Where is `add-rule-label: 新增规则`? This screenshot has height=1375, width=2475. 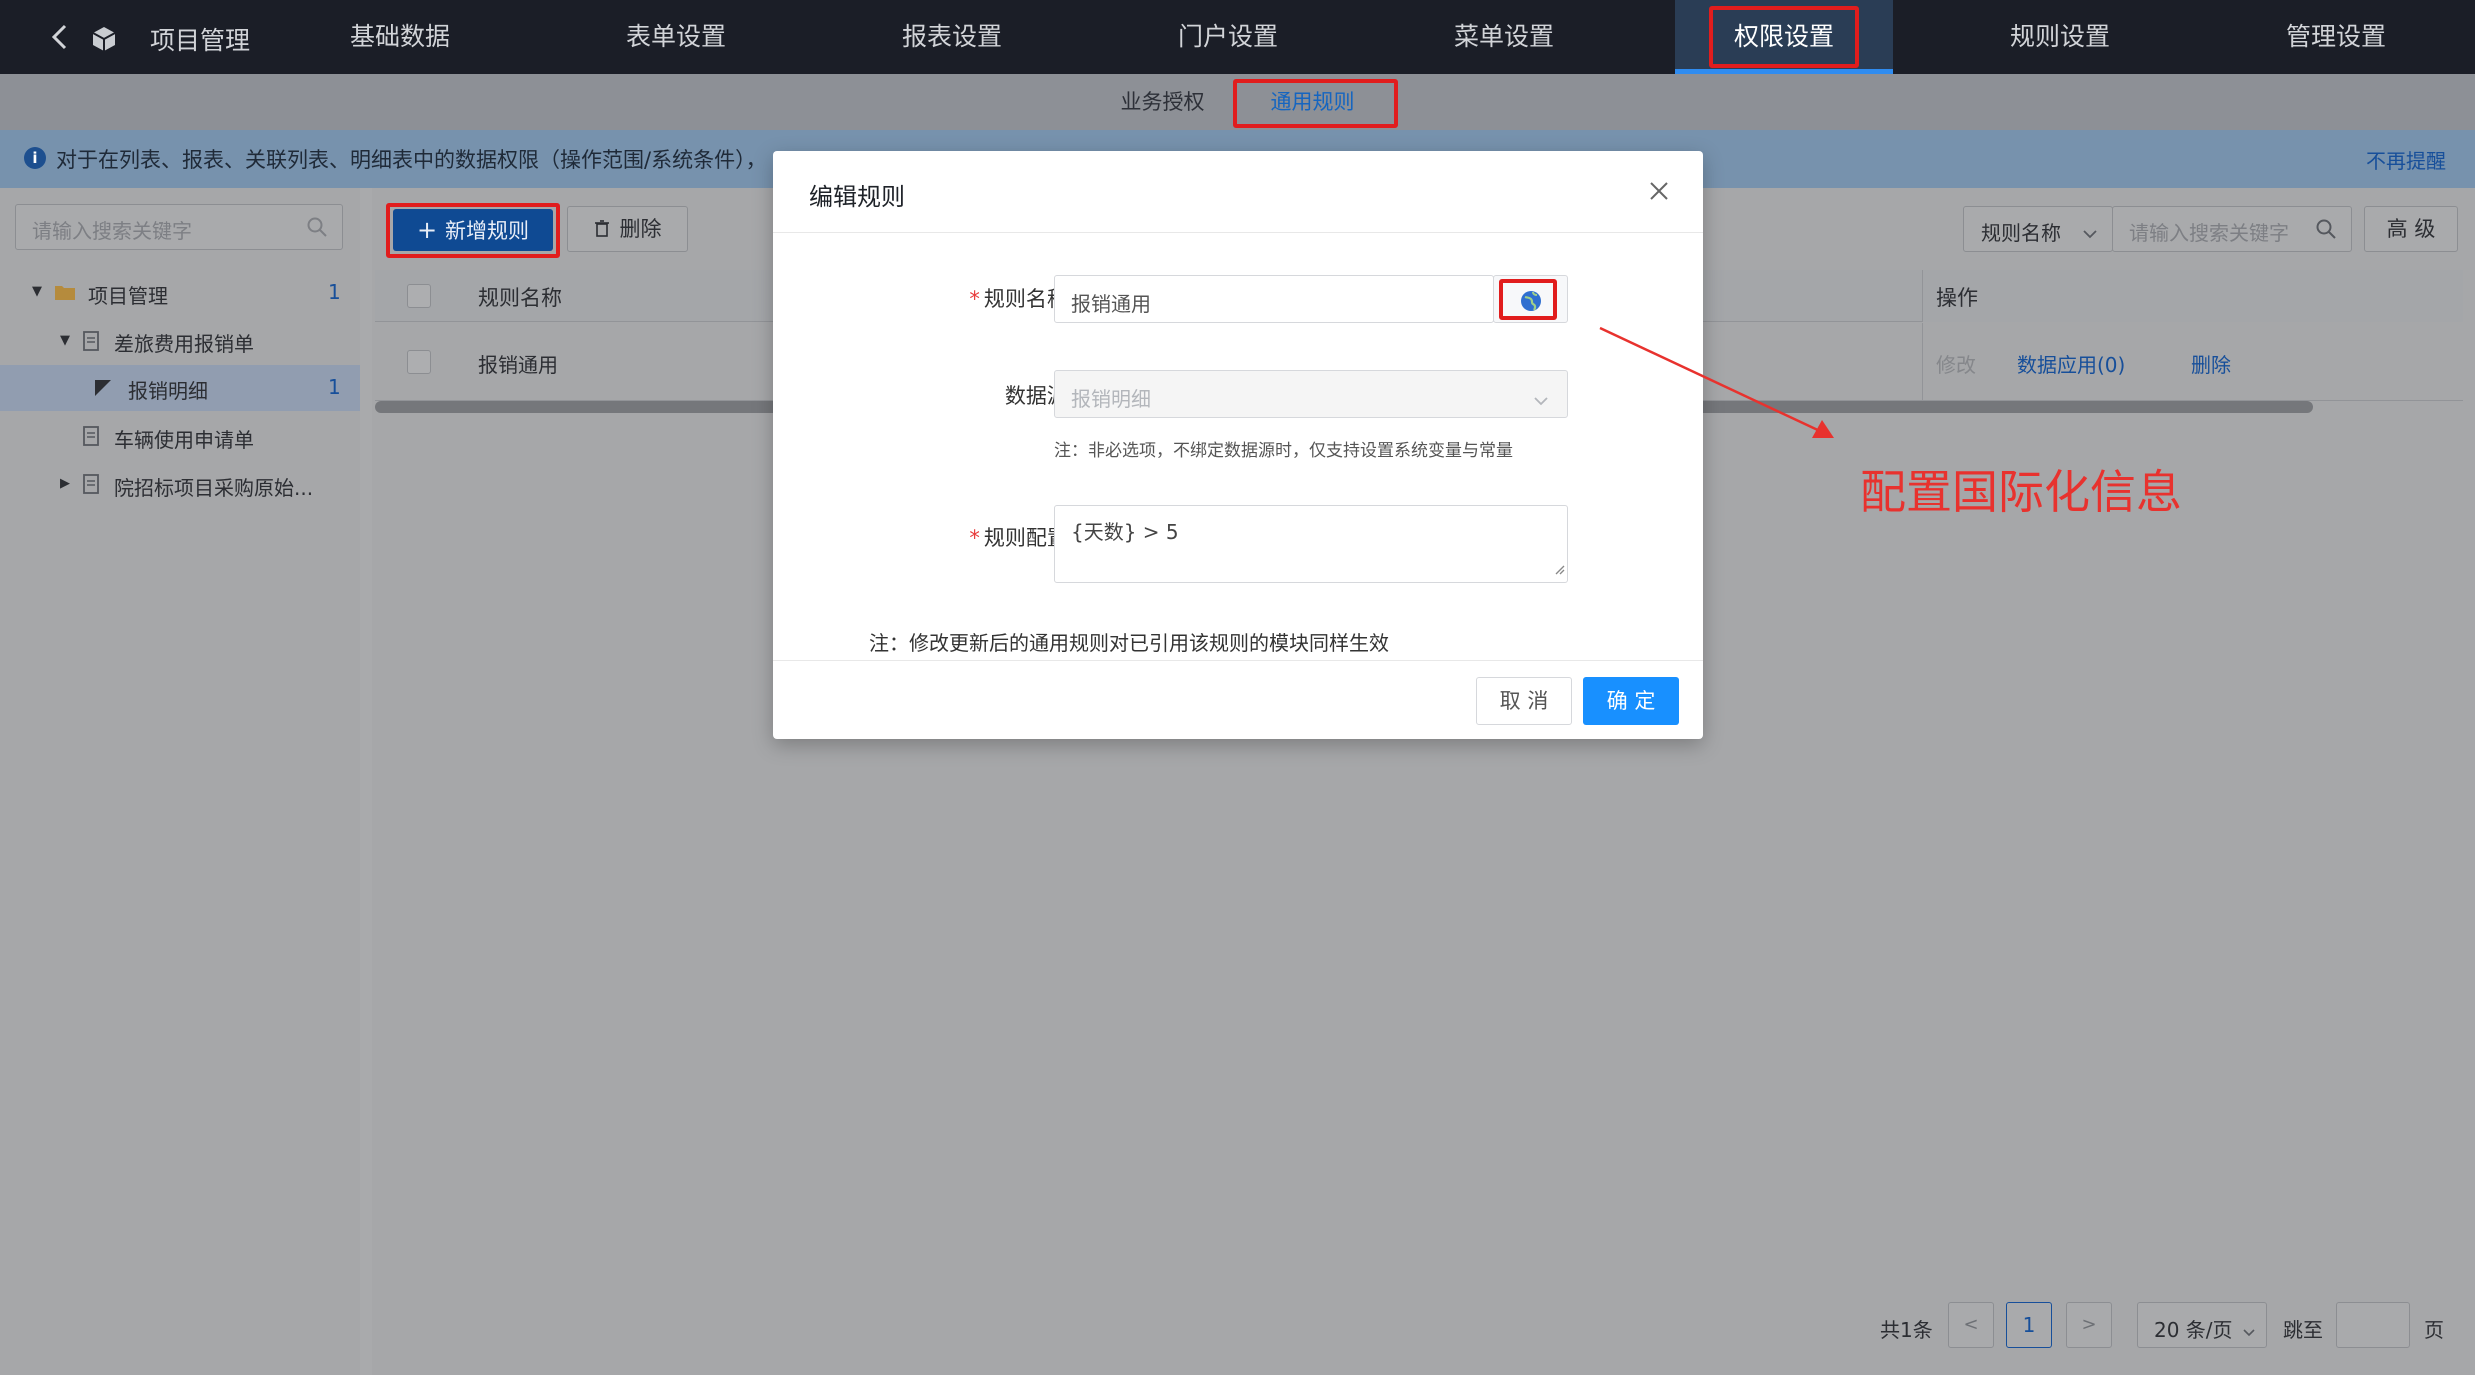
add-rule-label: 新增规则 is located at coordinates (487, 231).